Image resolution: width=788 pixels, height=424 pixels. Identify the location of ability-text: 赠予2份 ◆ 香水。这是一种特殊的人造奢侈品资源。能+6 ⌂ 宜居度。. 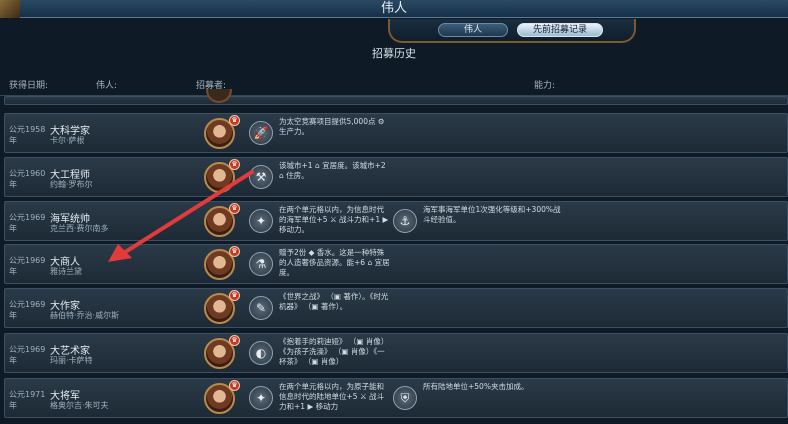
(334, 262).